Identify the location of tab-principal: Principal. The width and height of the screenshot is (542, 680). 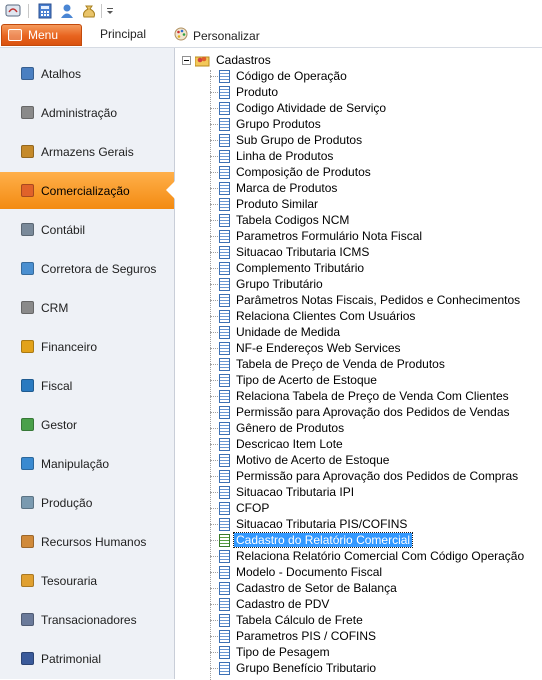
(123, 34).